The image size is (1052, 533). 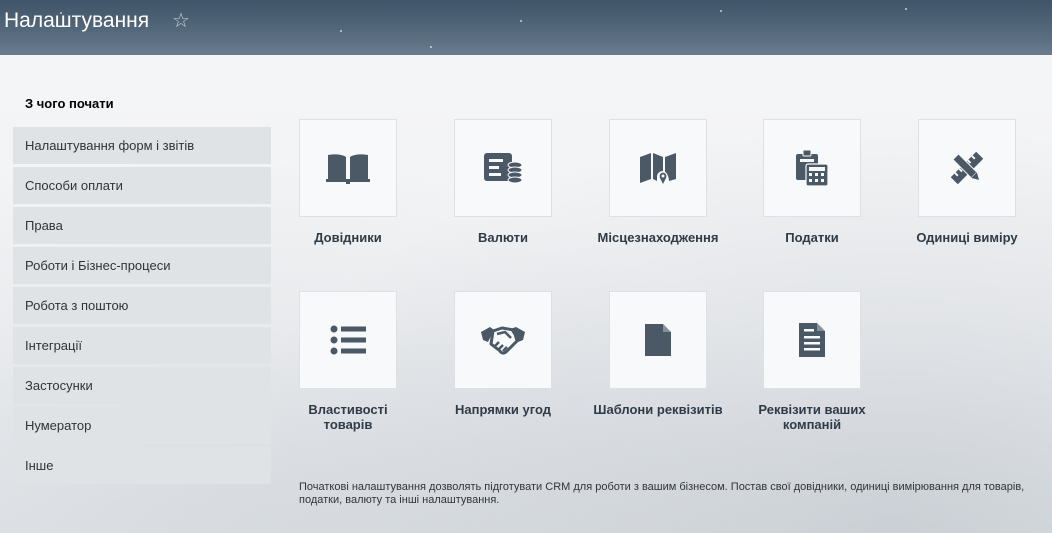 I want to click on tile-product-properties: Властивості товарів, so click(x=348, y=361).